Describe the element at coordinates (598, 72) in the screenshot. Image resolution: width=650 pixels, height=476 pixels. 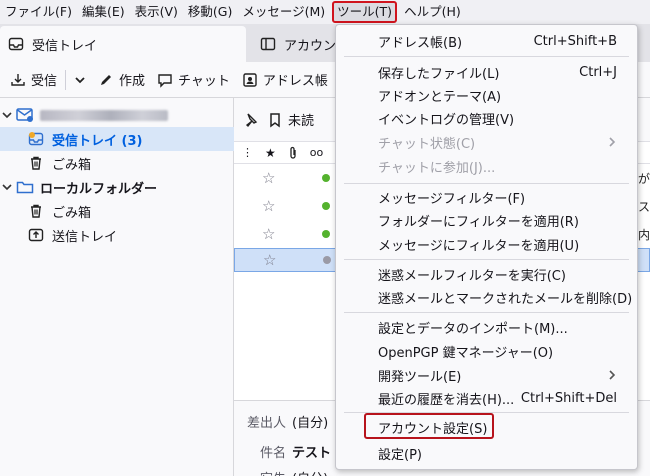
I see `menu-item-shortcut: Ctrl+J` at that location.